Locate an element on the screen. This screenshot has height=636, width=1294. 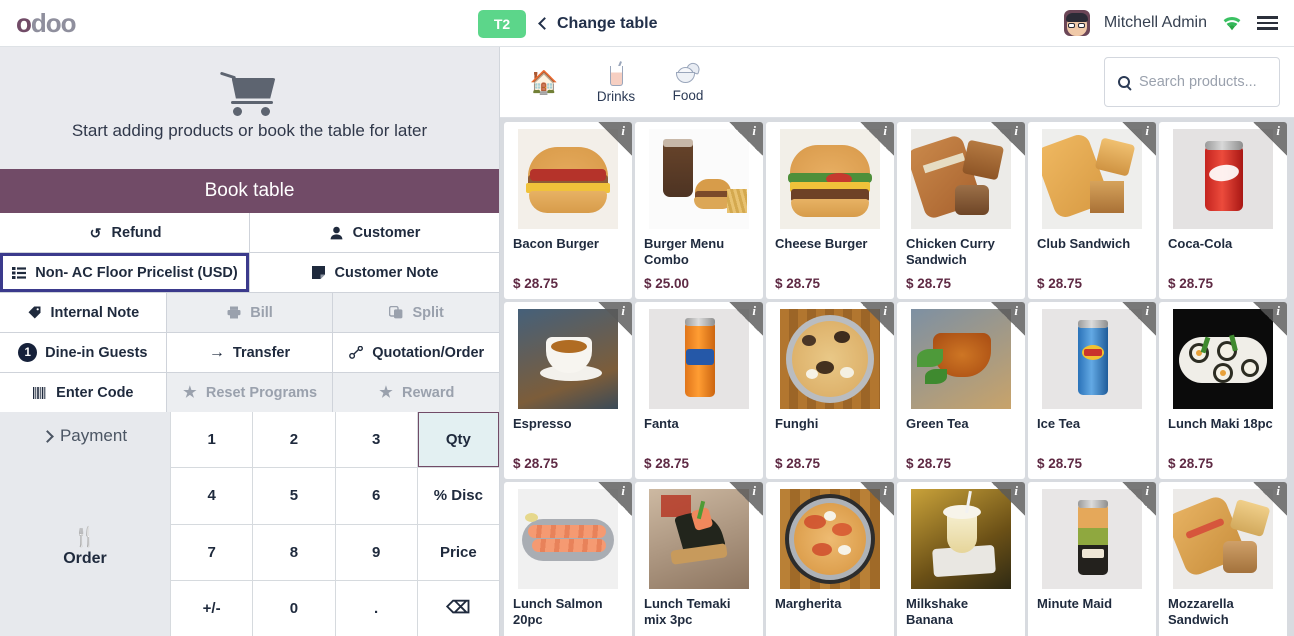
numpad-key-2: 2 is located at coordinates (294, 440).